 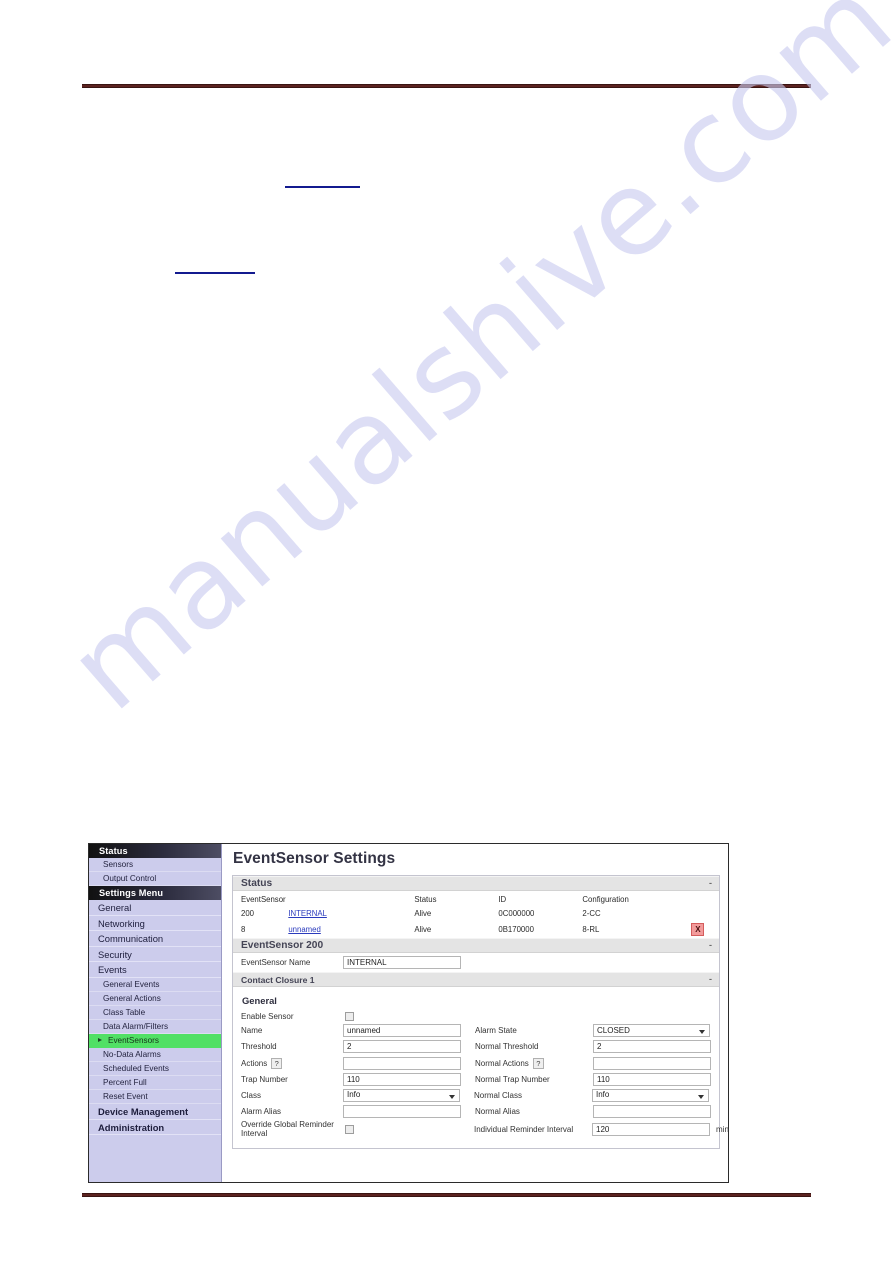 I want to click on alarm-state-value: CLOSED, so click(x=613, y=1030).